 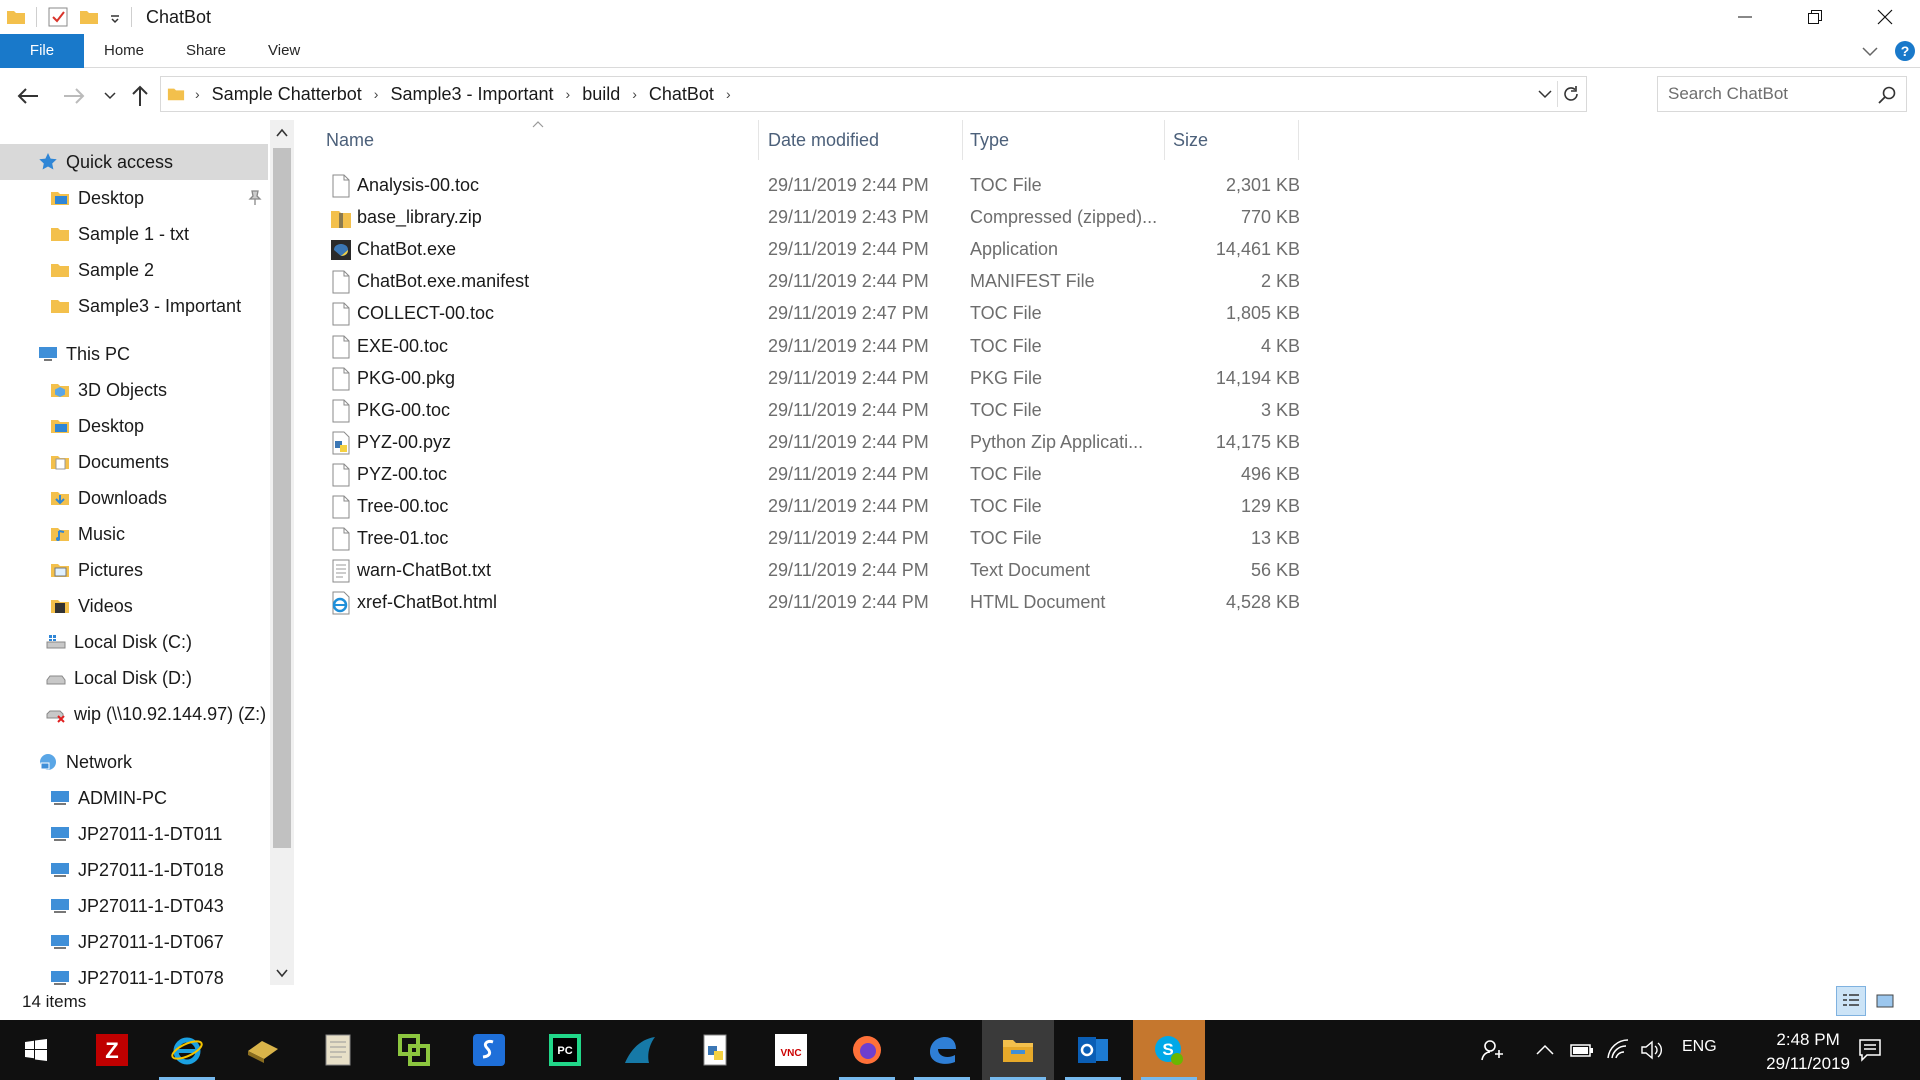 What do you see at coordinates (134, 570) in the screenshot?
I see `sidebar-item-pictures: Pictures` at bounding box center [134, 570].